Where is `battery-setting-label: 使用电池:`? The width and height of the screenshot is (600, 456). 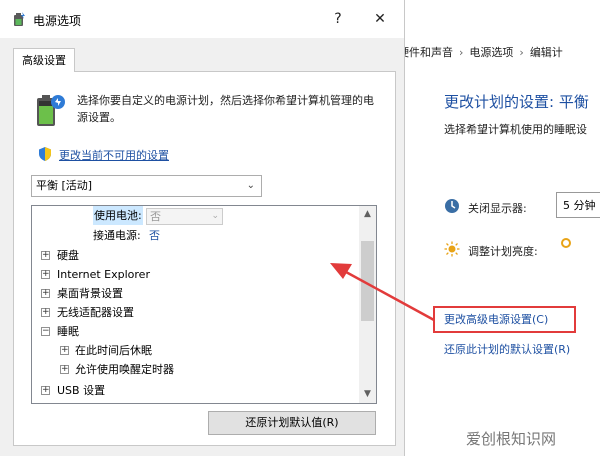 battery-setting-label: 使用电池: is located at coordinates (118, 215).